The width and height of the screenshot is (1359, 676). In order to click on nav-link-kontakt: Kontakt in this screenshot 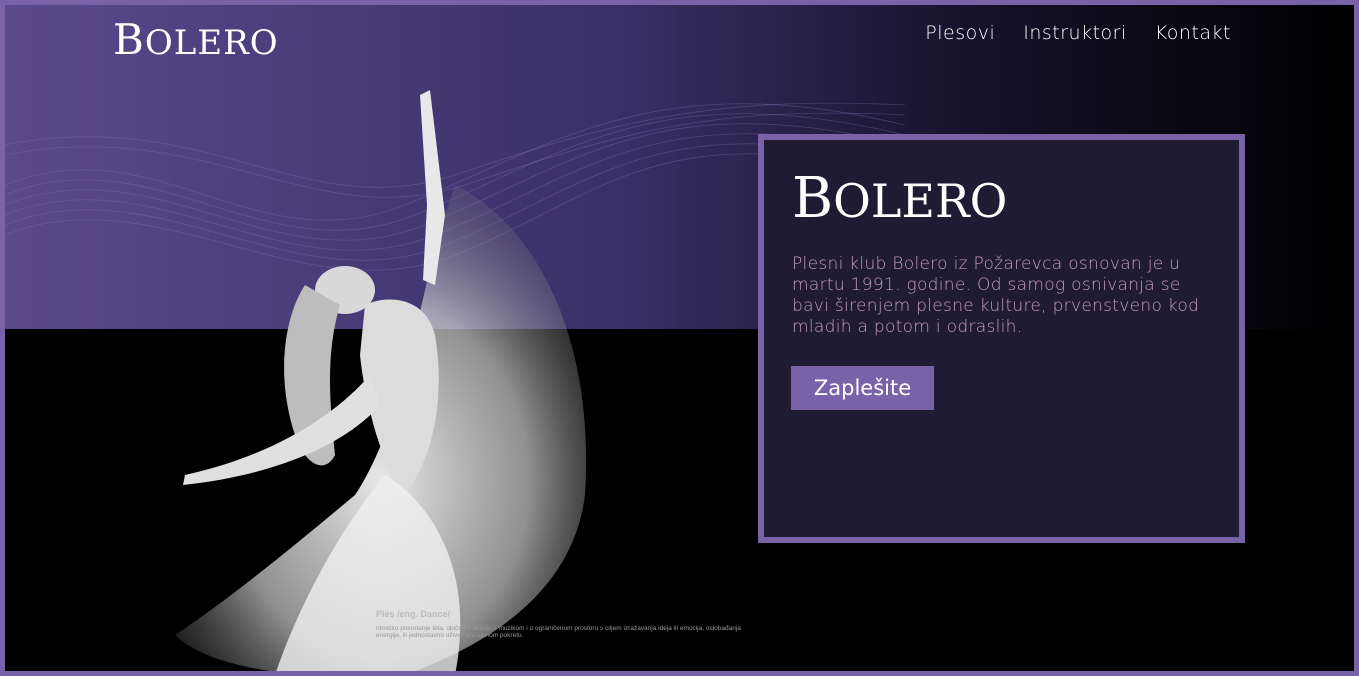, I will do `click(1193, 33)`.